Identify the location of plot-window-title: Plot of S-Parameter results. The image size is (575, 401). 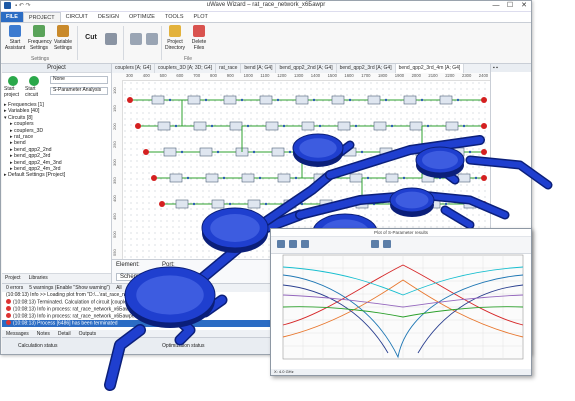
(401, 233).